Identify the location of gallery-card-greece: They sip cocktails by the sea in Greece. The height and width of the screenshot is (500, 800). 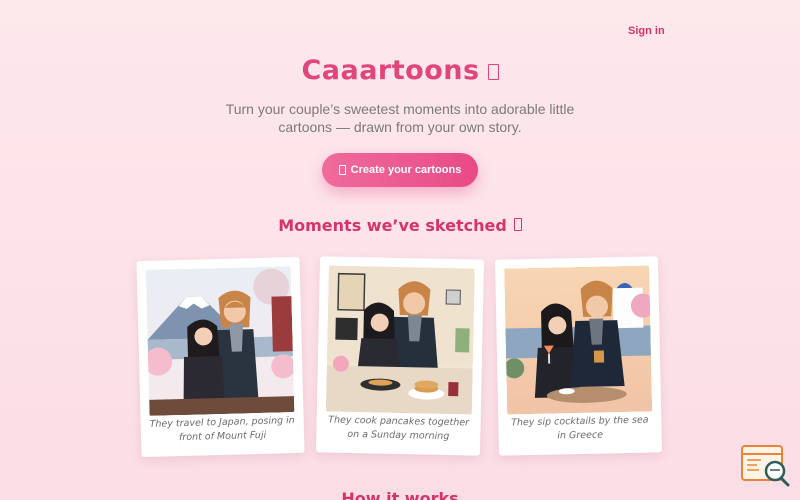
(578, 356).